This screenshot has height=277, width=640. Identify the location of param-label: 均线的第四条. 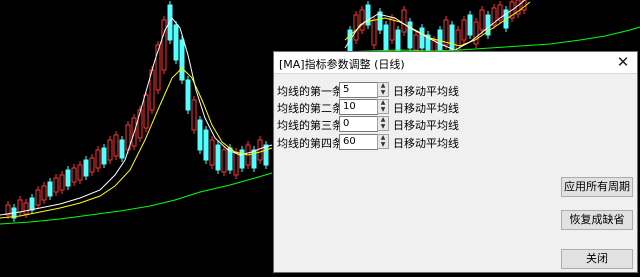
(310, 143).